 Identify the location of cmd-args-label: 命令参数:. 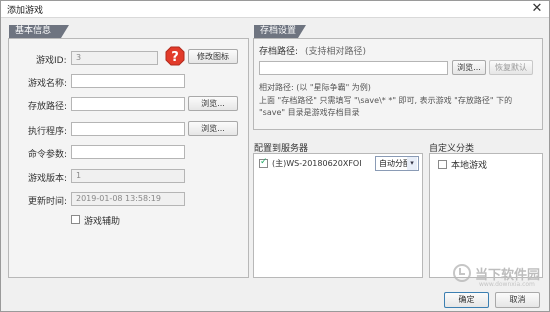
(48, 155).